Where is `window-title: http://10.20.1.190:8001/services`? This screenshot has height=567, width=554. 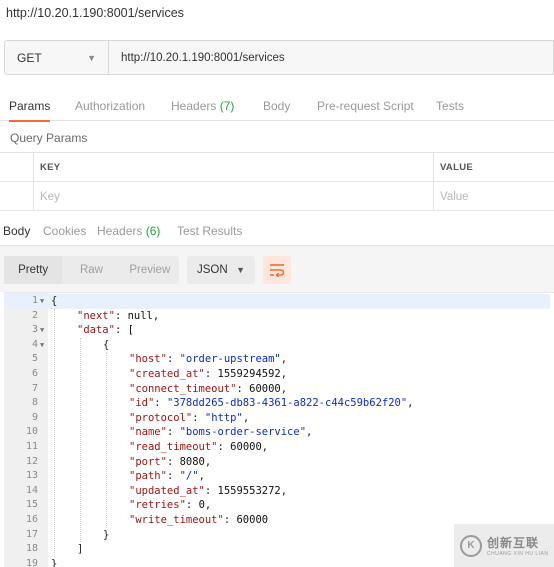
window-title: http://10.20.1.190:8001/services is located at coordinates (95, 13).